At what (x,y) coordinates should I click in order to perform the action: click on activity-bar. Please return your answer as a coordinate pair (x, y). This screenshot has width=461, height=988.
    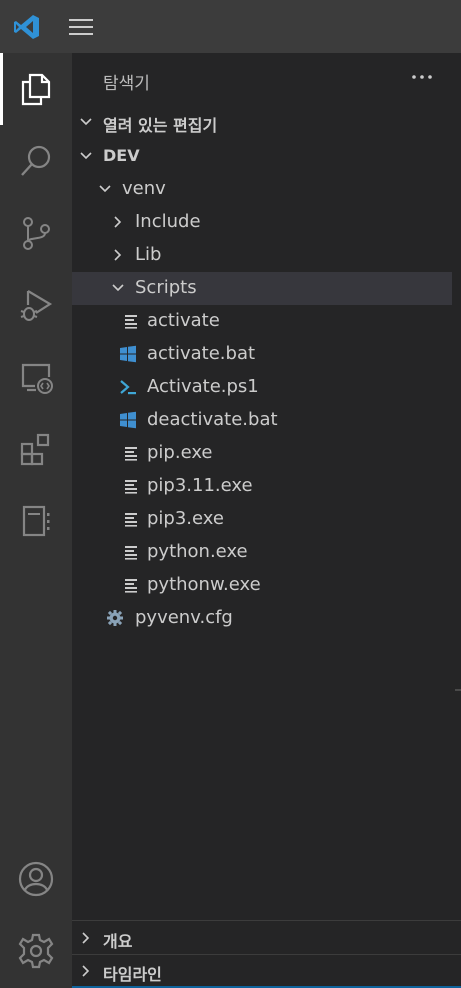
    Looking at the image, I should click on (36, 520).